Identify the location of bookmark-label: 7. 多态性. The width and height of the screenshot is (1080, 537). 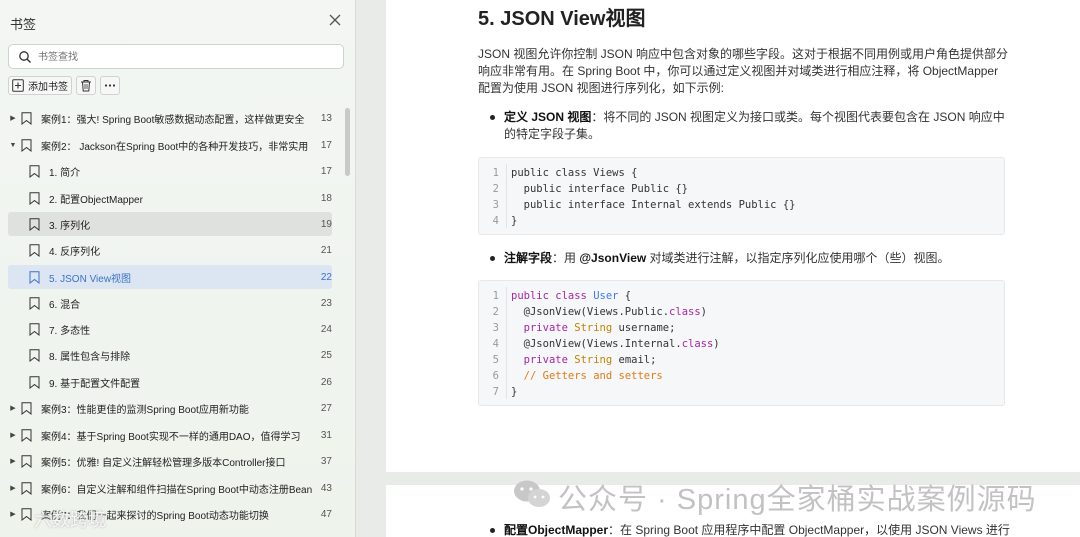
(70, 331).